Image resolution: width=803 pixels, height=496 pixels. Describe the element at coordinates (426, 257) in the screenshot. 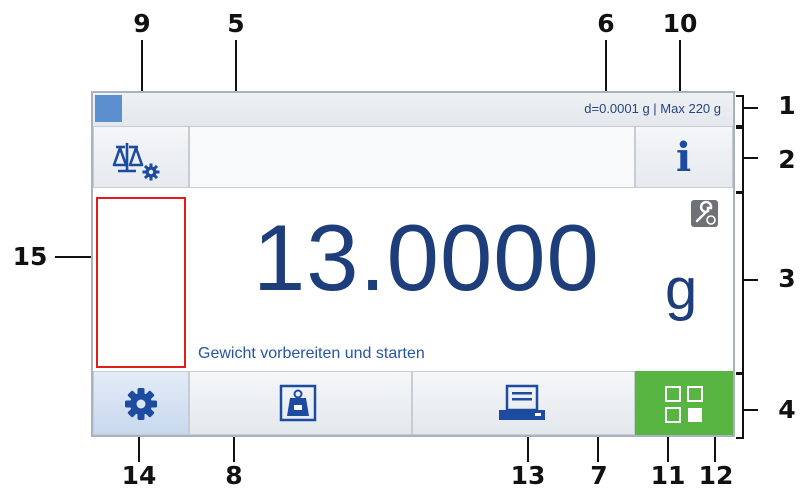

I see `weight-value: 13.0000` at that location.